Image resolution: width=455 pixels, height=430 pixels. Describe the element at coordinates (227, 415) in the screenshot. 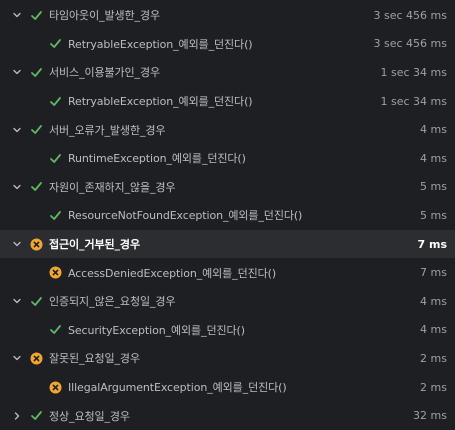

I see `test-group-row: 정상_요청일_경우 32 ms` at that location.